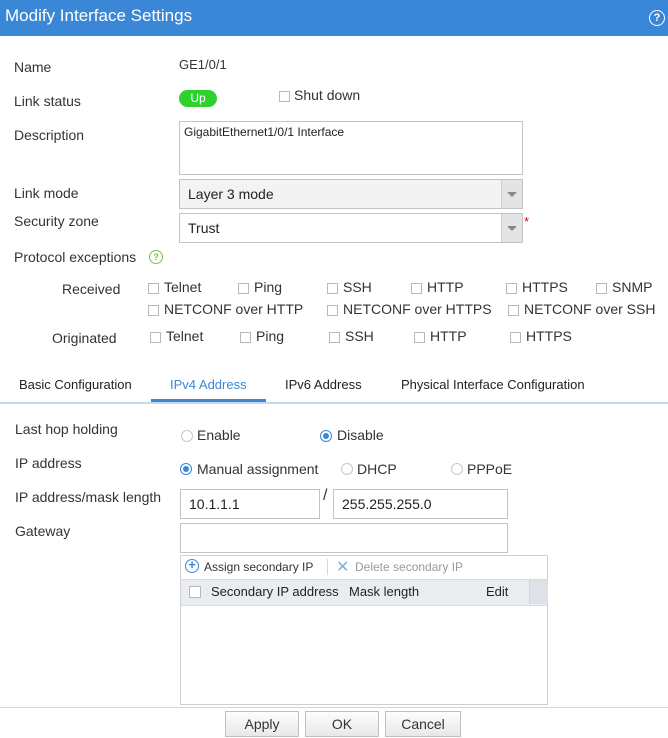 The image size is (668, 738). What do you see at coordinates (219, 435) in the screenshot?
I see `enable-label: Enable` at bounding box center [219, 435].